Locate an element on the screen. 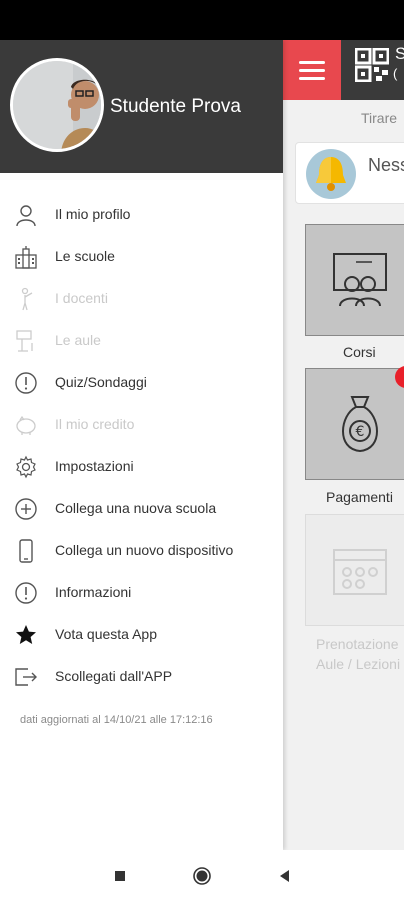 This screenshot has height=900, width=404. back-triangle-icon is located at coordinates (285, 876).